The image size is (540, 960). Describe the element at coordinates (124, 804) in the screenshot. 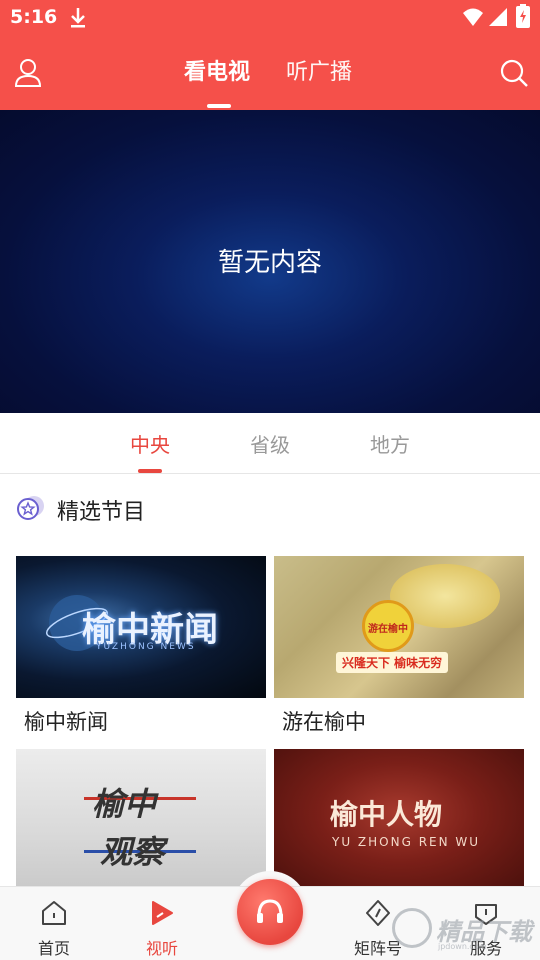

I see `thumbnail-logo-text: 榆中` at that location.